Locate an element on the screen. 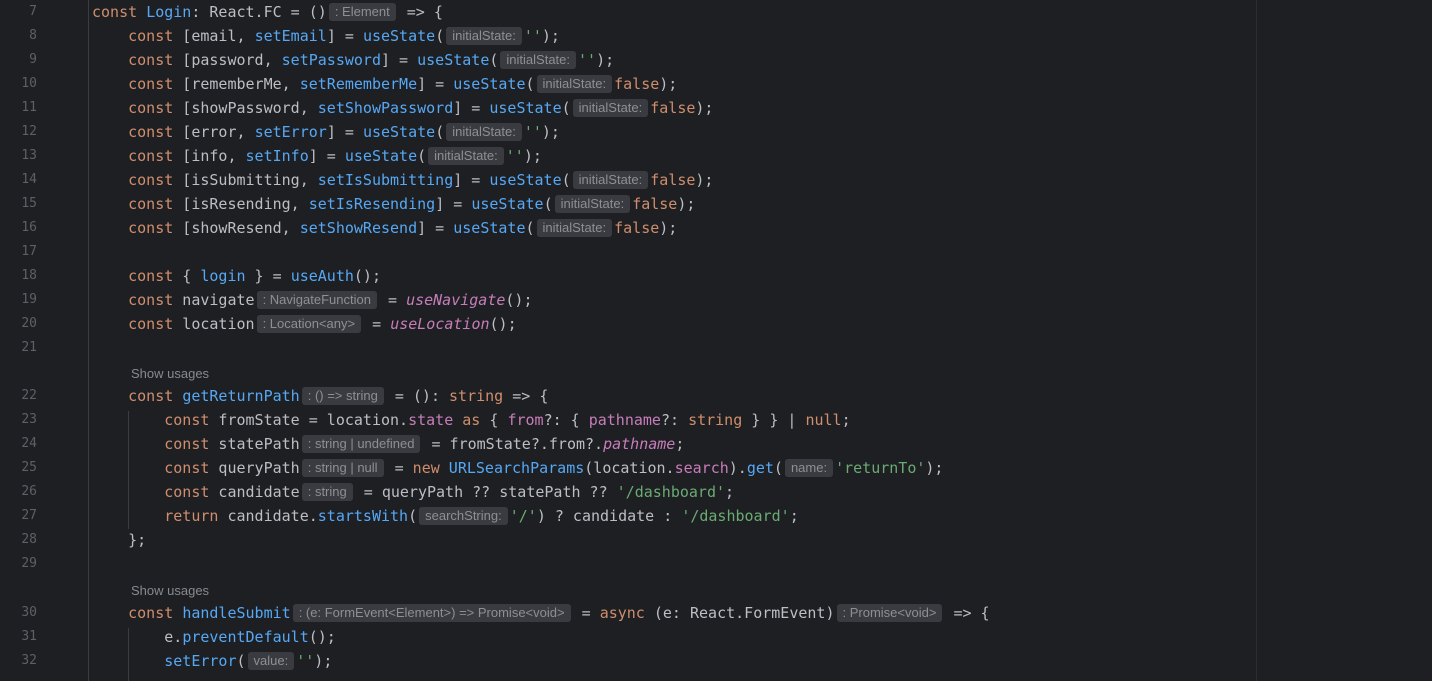  inlay-hint: : NavigateFunction is located at coordinates (316, 300).